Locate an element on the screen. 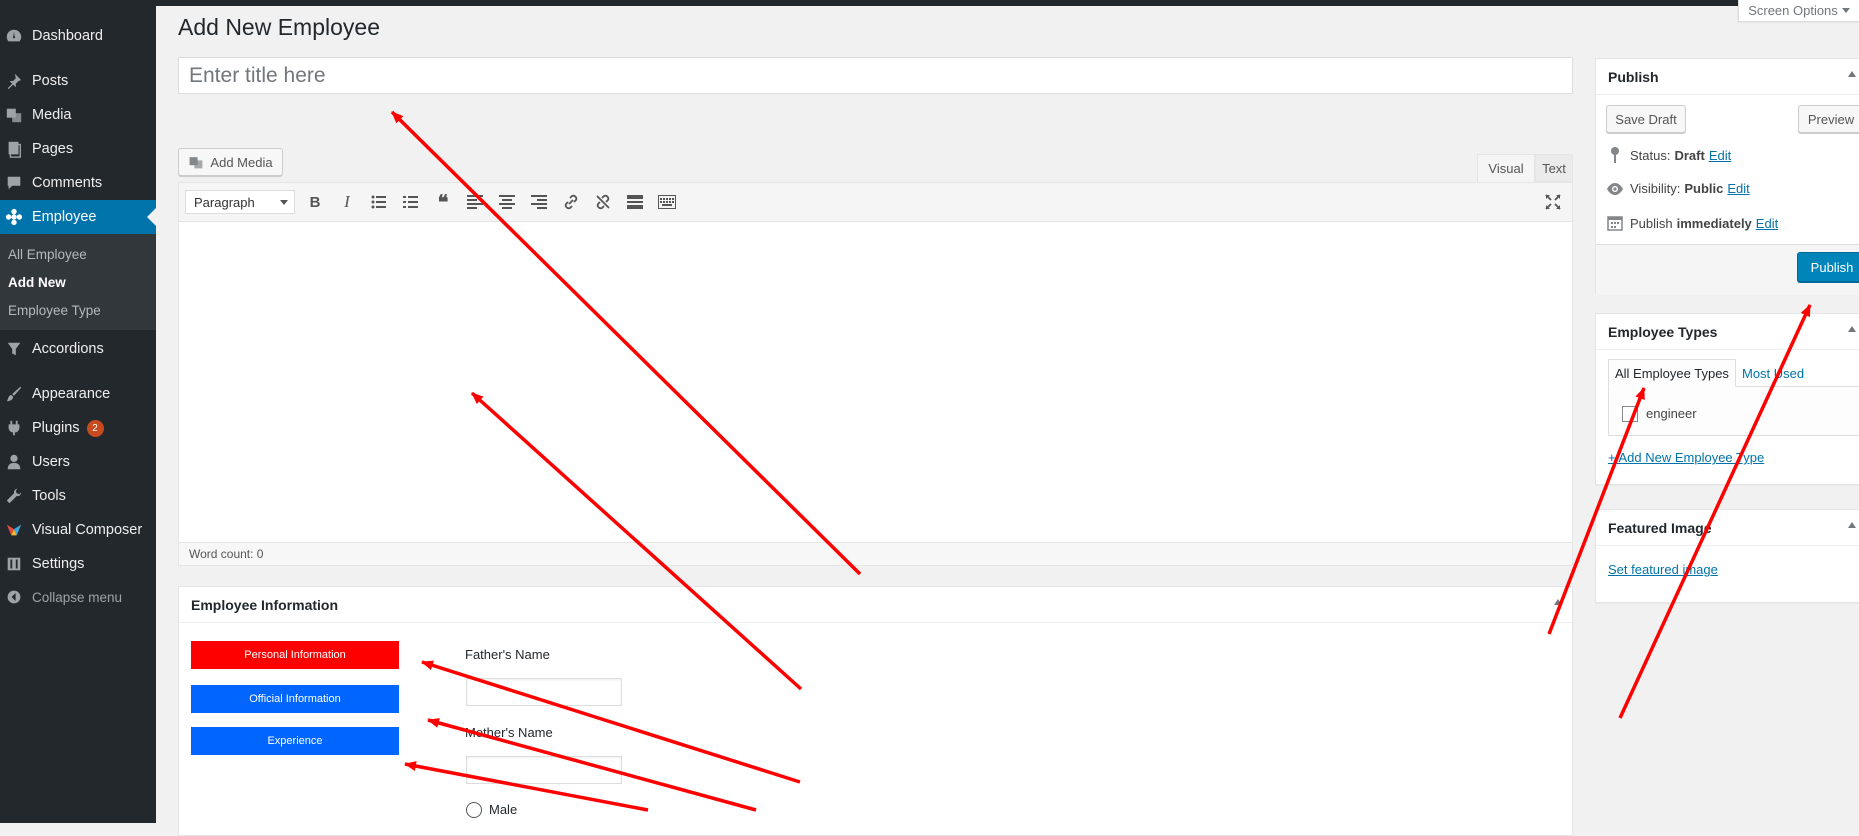  employee-submenu: All Employee Add New Employee Type is located at coordinates (78, 282).